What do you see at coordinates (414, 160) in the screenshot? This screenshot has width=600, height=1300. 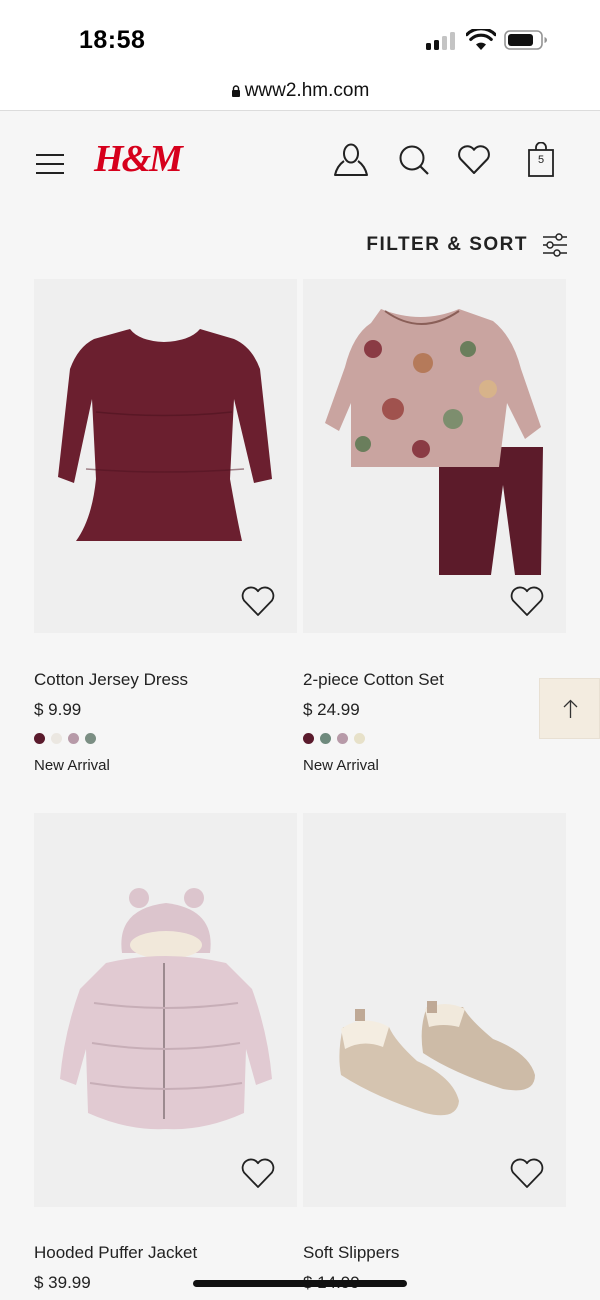 I see `search-icon` at bounding box center [414, 160].